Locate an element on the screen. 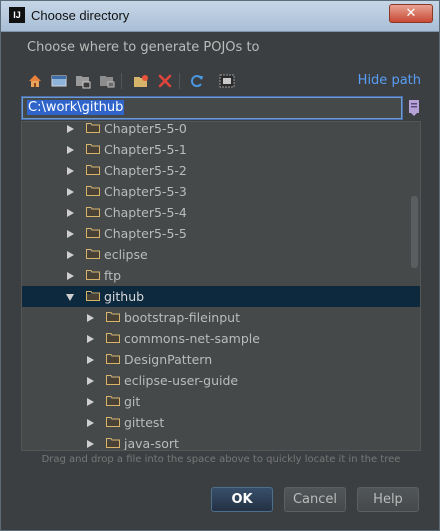 The image size is (440, 531). tree-row: Chapter5-5-0 is located at coordinates (221, 130).